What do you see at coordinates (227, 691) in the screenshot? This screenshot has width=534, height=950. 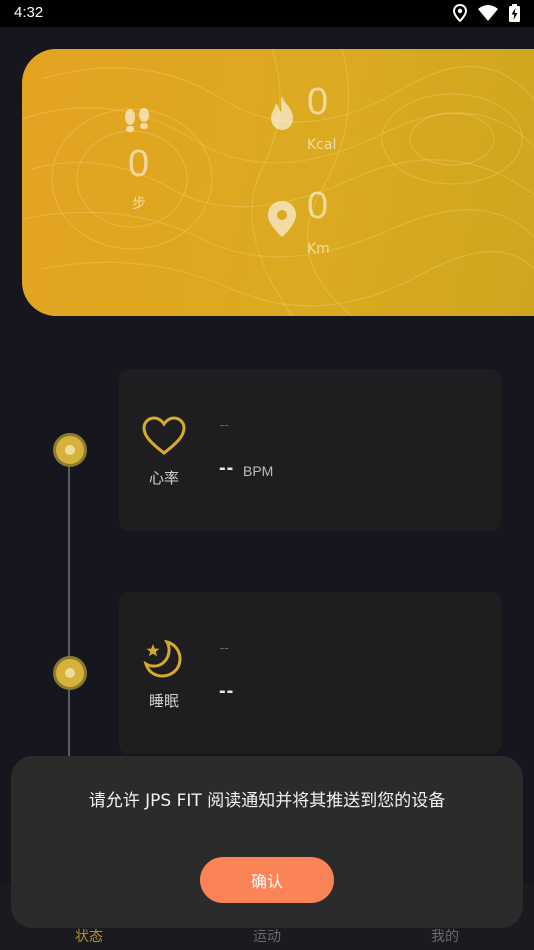 I see `sleep-value: --` at bounding box center [227, 691].